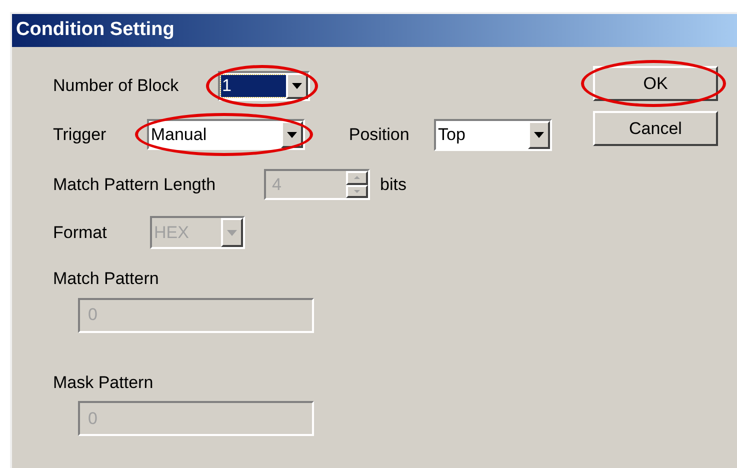 This screenshot has width=737, height=468. What do you see at coordinates (95, 30) in the screenshot?
I see `window-title: Condition Setting` at bounding box center [95, 30].